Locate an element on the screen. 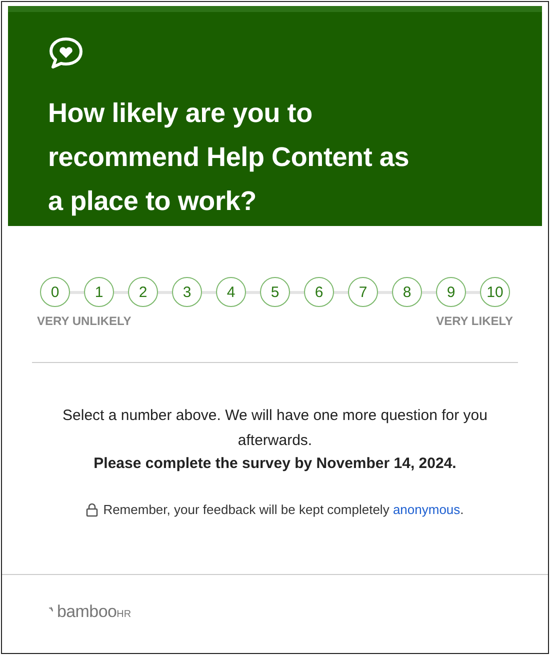 This screenshot has height=657, width=552. rating-option: 8 is located at coordinates (407, 292).